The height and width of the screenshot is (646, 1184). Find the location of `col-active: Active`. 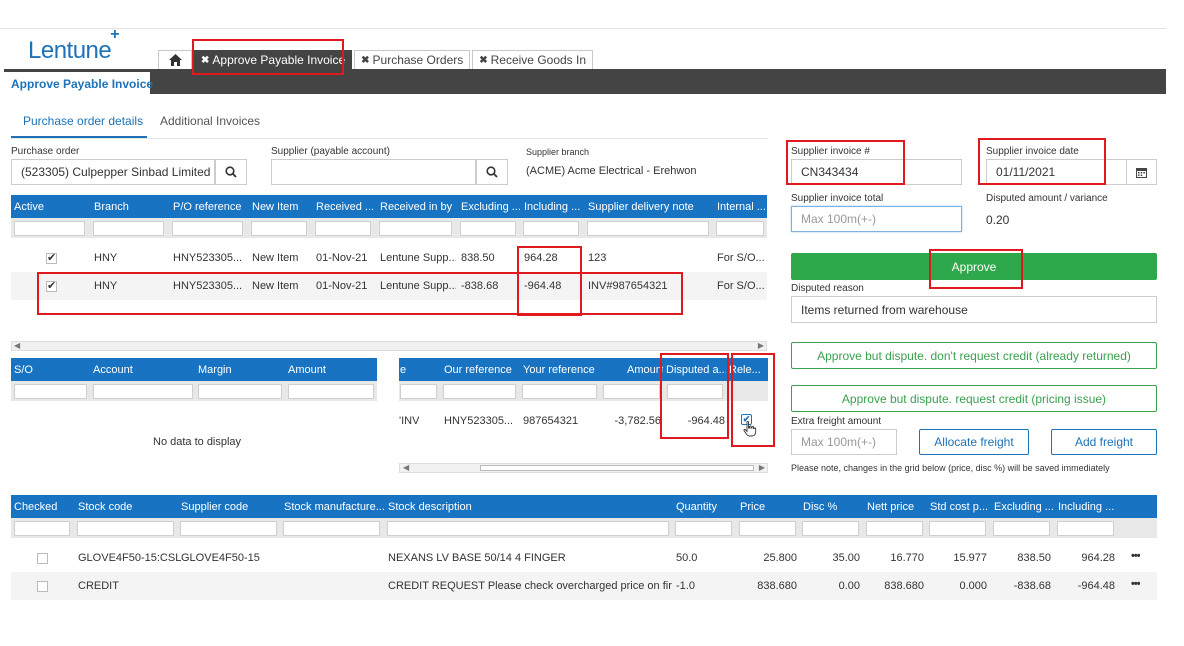

col-active: Active is located at coordinates (29, 207).